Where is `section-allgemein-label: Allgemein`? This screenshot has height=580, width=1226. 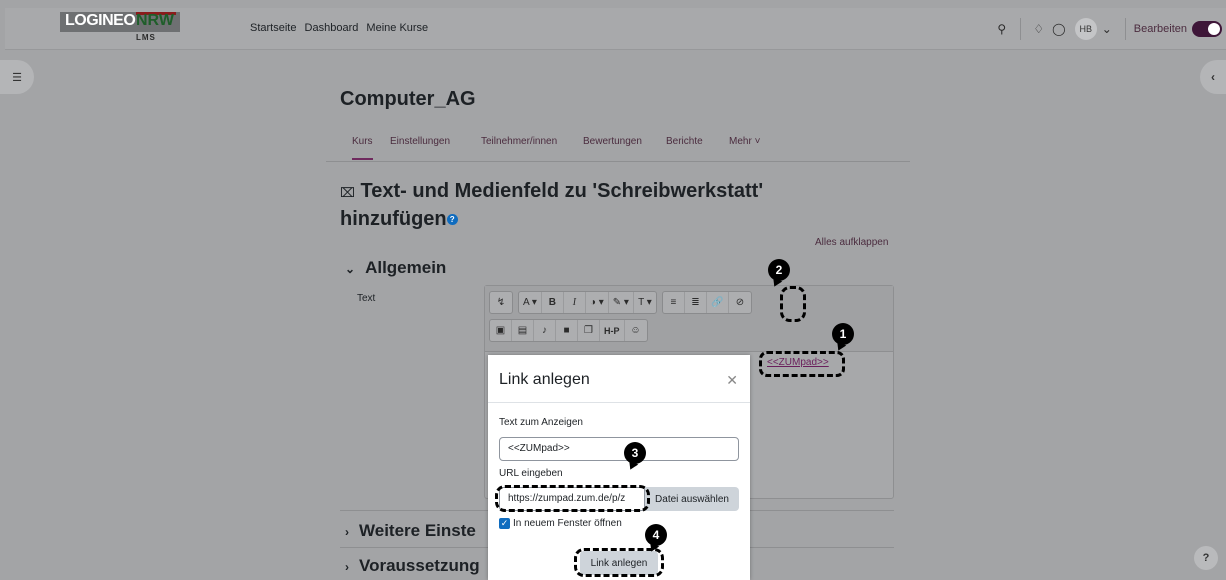 section-allgemein-label: Allgemein is located at coordinates (406, 267).